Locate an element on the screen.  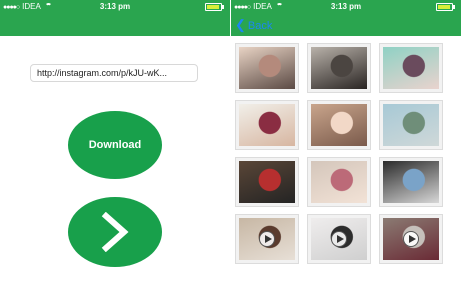
nav-bar: ●●●●○ IDEA 3:13 pm is located at coordinates (115, 18).